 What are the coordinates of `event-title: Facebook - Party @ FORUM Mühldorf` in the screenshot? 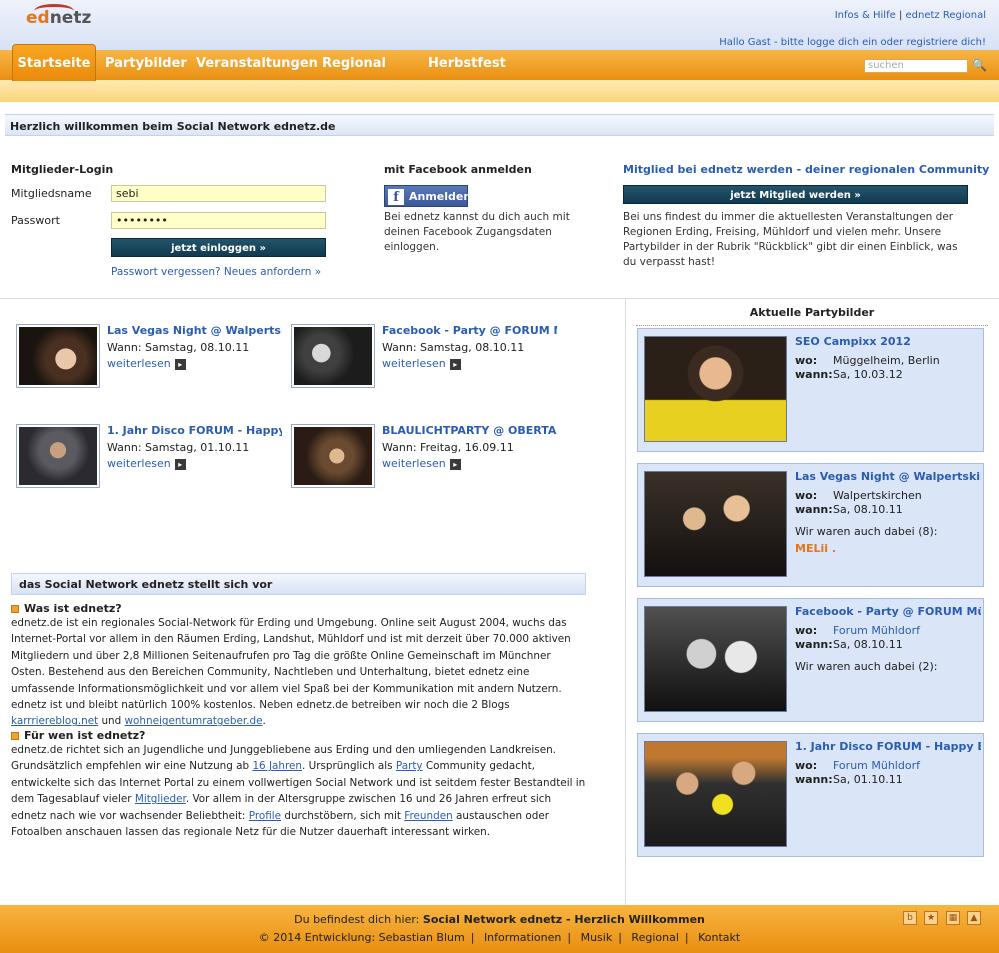 It's located at (469, 330).